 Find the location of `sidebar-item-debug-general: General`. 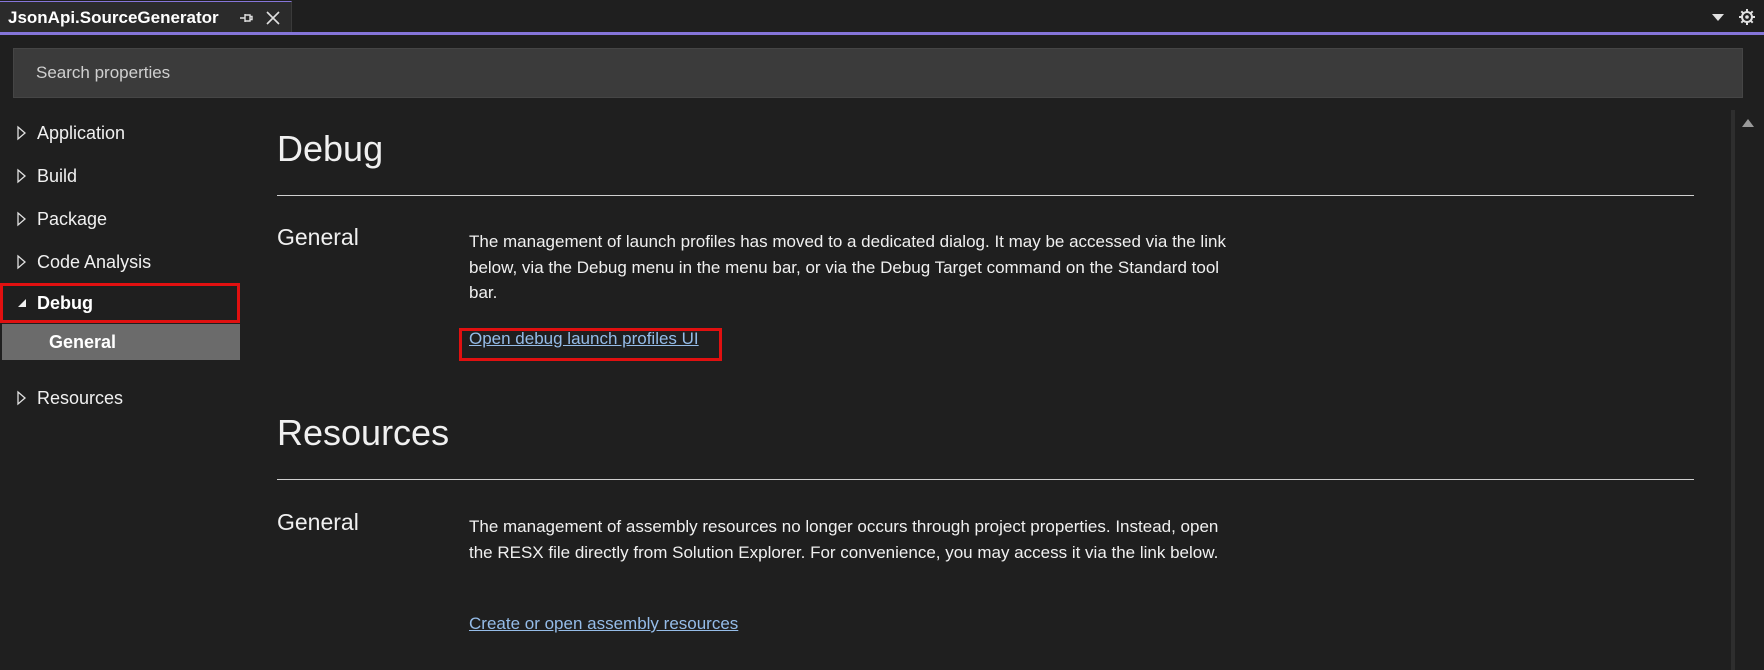

sidebar-item-debug-general: General is located at coordinates (121, 342).